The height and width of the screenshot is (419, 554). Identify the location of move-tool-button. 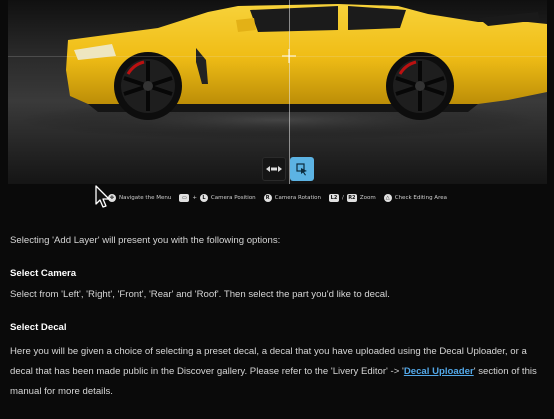
(274, 169).